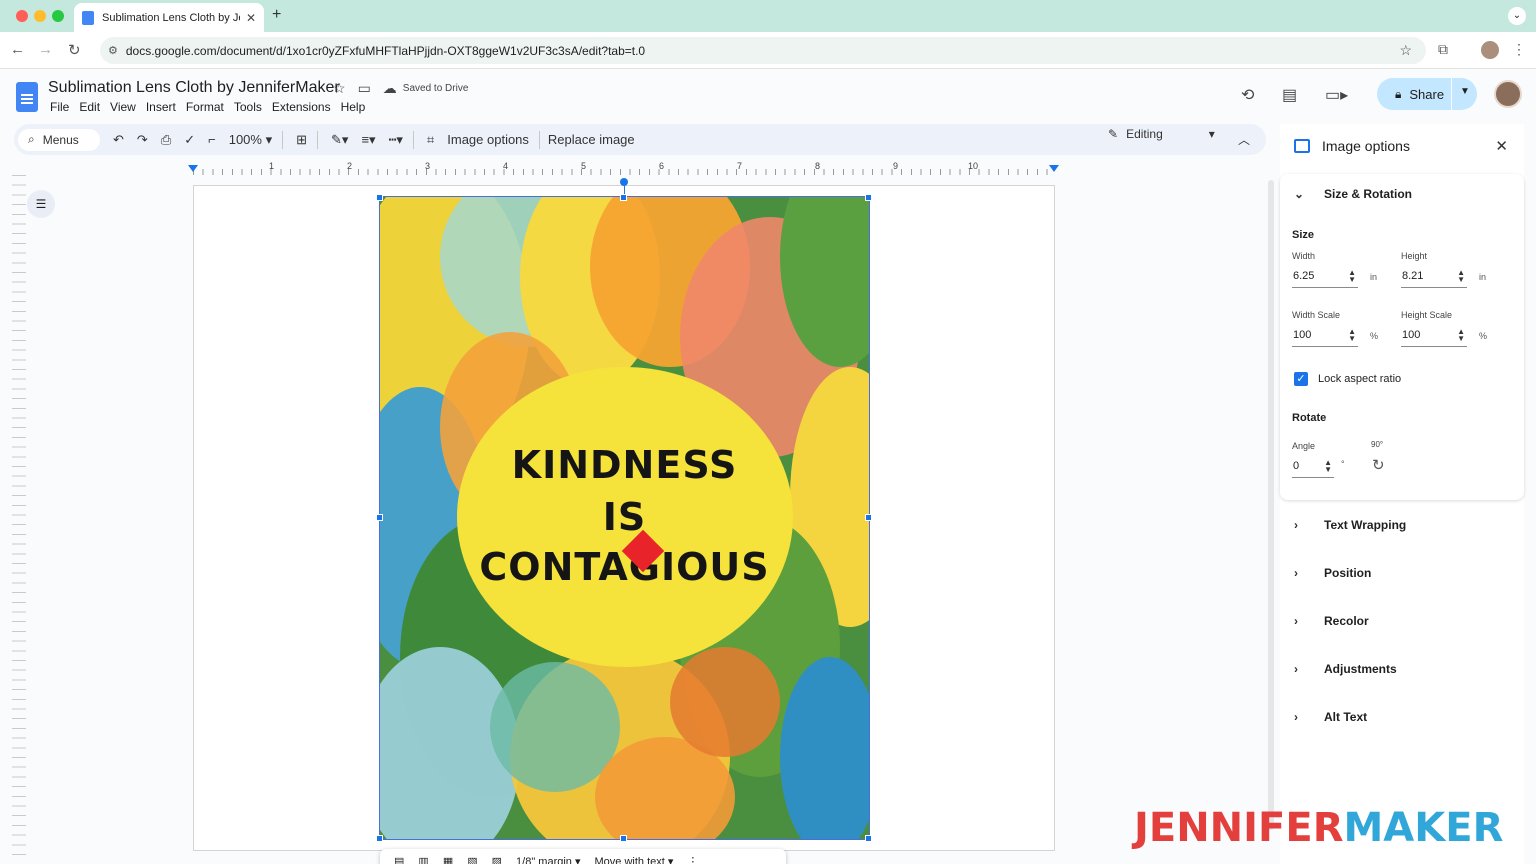 The height and width of the screenshot is (864, 1536). Describe the element at coordinates (189, 140) in the screenshot. I see `spellcheck-icon: ✓` at that location.